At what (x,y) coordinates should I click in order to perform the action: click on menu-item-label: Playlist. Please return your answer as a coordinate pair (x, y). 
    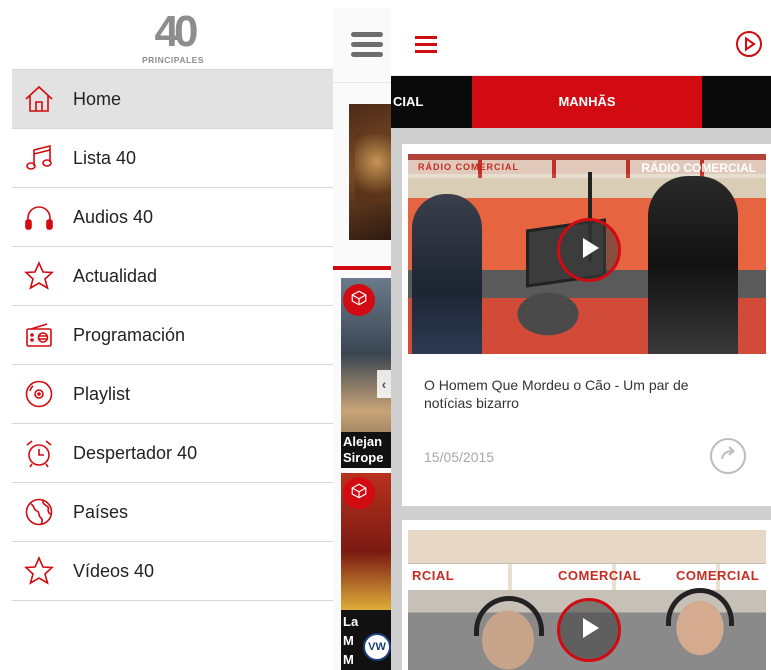
    Looking at the image, I should click on (102, 393).